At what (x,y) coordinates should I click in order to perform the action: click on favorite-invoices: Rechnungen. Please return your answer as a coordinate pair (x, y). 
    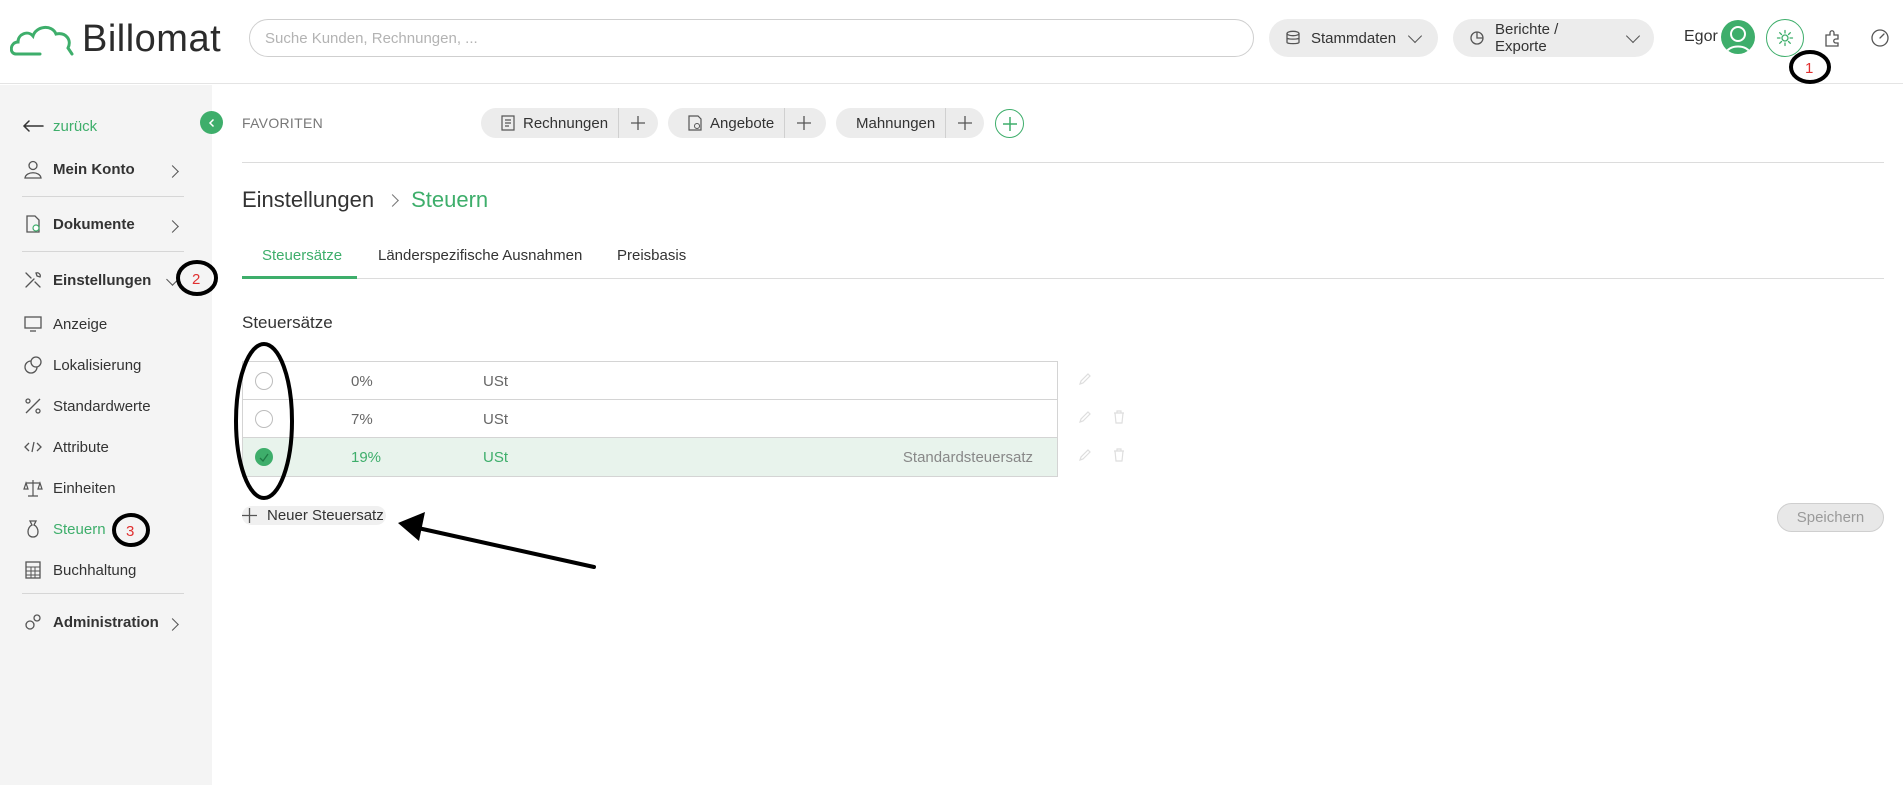
    Looking at the image, I should click on (569, 123).